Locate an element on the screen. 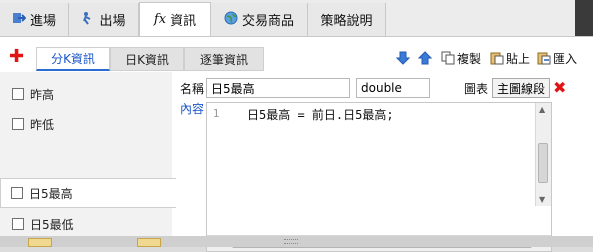 This screenshot has width=593, height=252. chart-label: 圖表 is located at coordinates (476, 89).